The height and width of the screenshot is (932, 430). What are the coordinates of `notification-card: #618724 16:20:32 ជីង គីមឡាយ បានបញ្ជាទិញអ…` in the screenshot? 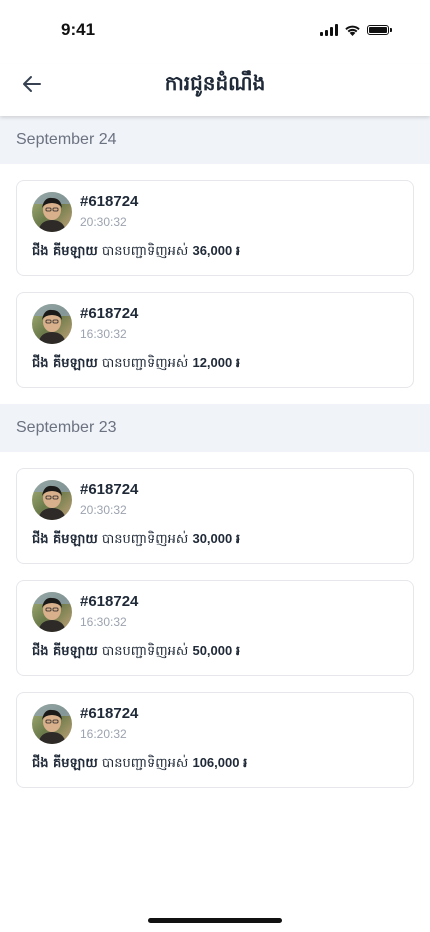 It's located at (215, 740).